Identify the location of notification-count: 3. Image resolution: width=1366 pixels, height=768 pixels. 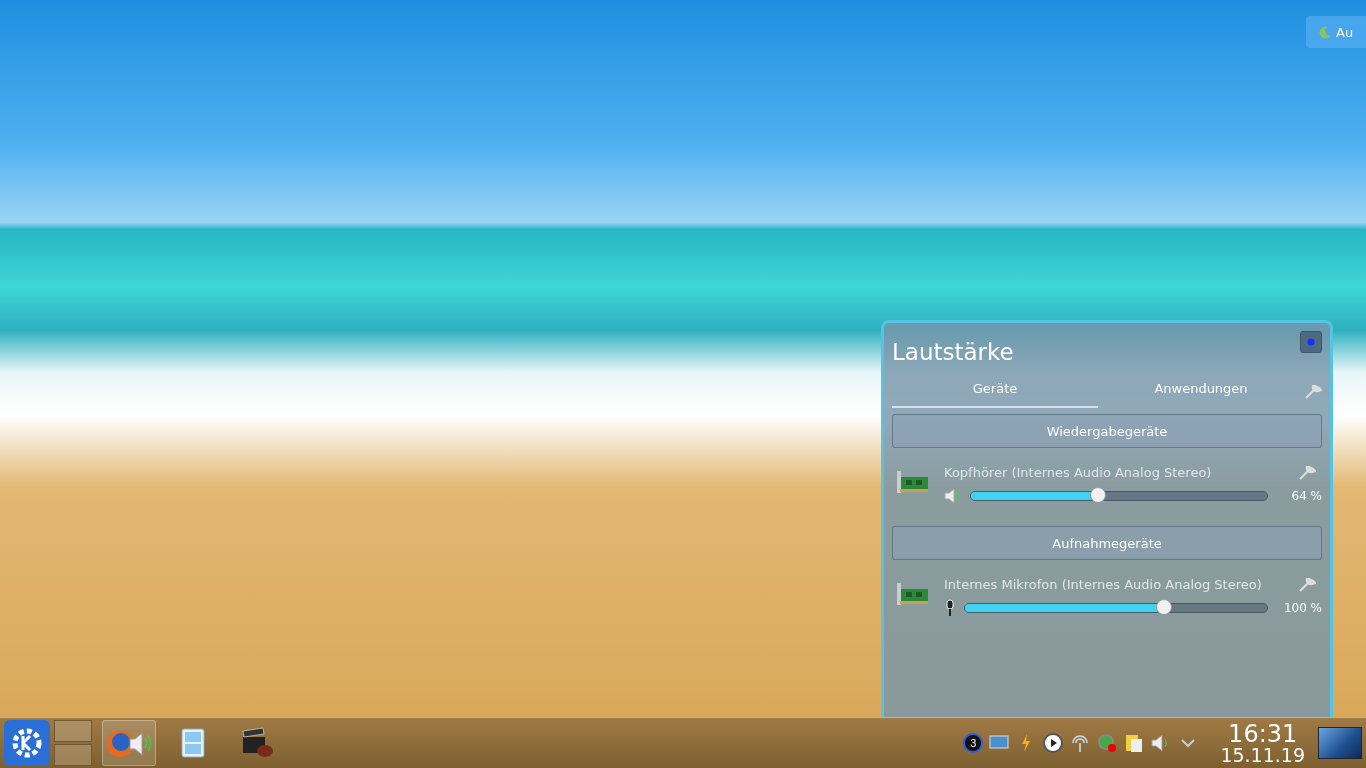
(973, 743).